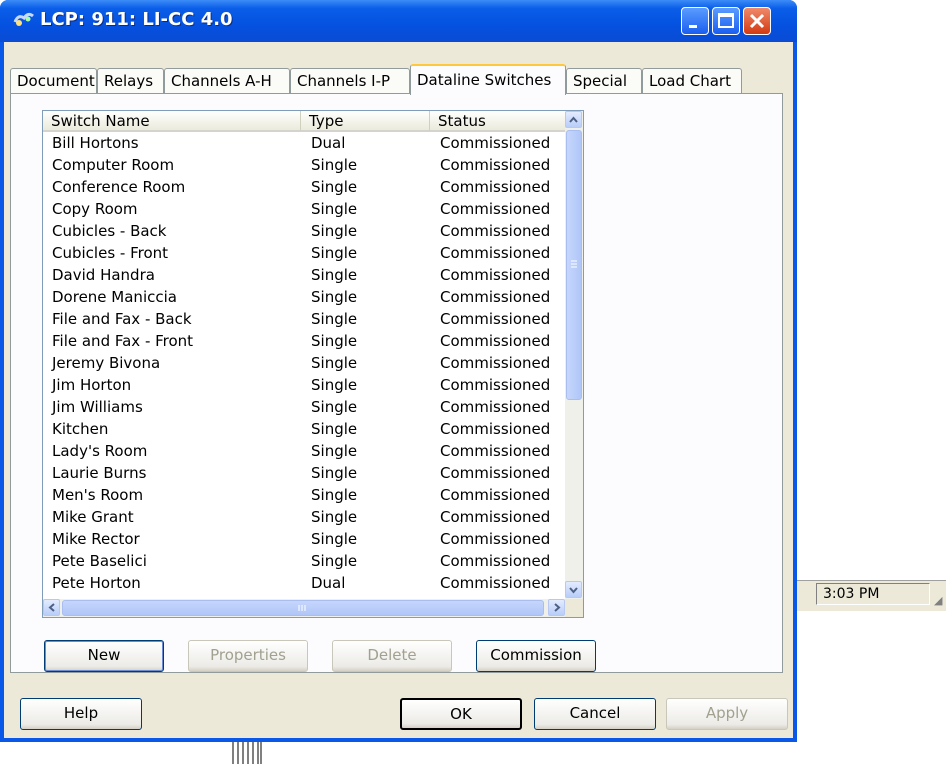 The height and width of the screenshot is (764, 946). What do you see at coordinates (305, 187) in the screenshot?
I see `list-item: Conference Room Single Commissioned` at bounding box center [305, 187].